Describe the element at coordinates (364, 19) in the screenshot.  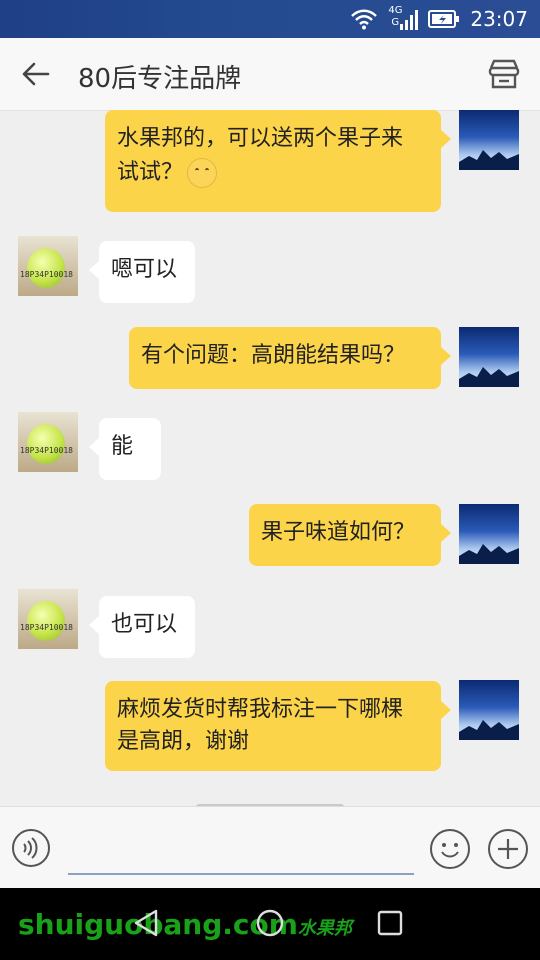
I see `wifi-icon` at that location.